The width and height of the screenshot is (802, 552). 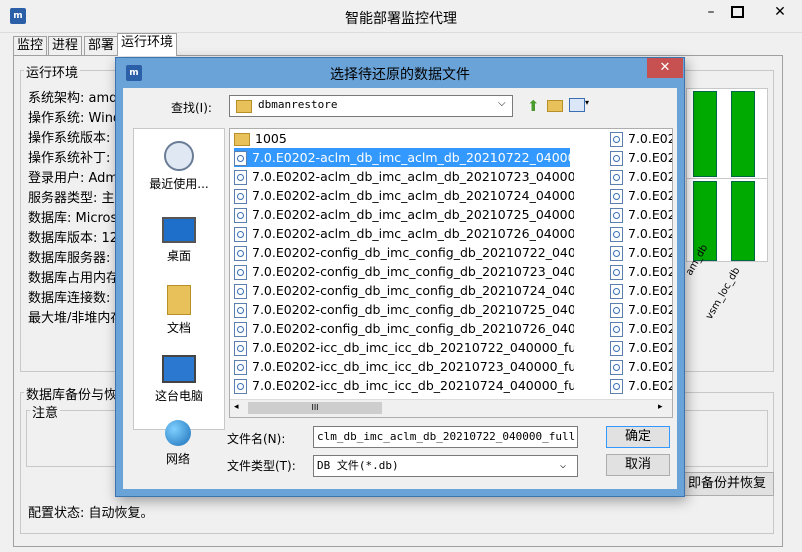 What do you see at coordinates (401, 16) in the screenshot?
I see `main-titlebar: m 智能部署监控代理 – ✕` at bounding box center [401, 16].